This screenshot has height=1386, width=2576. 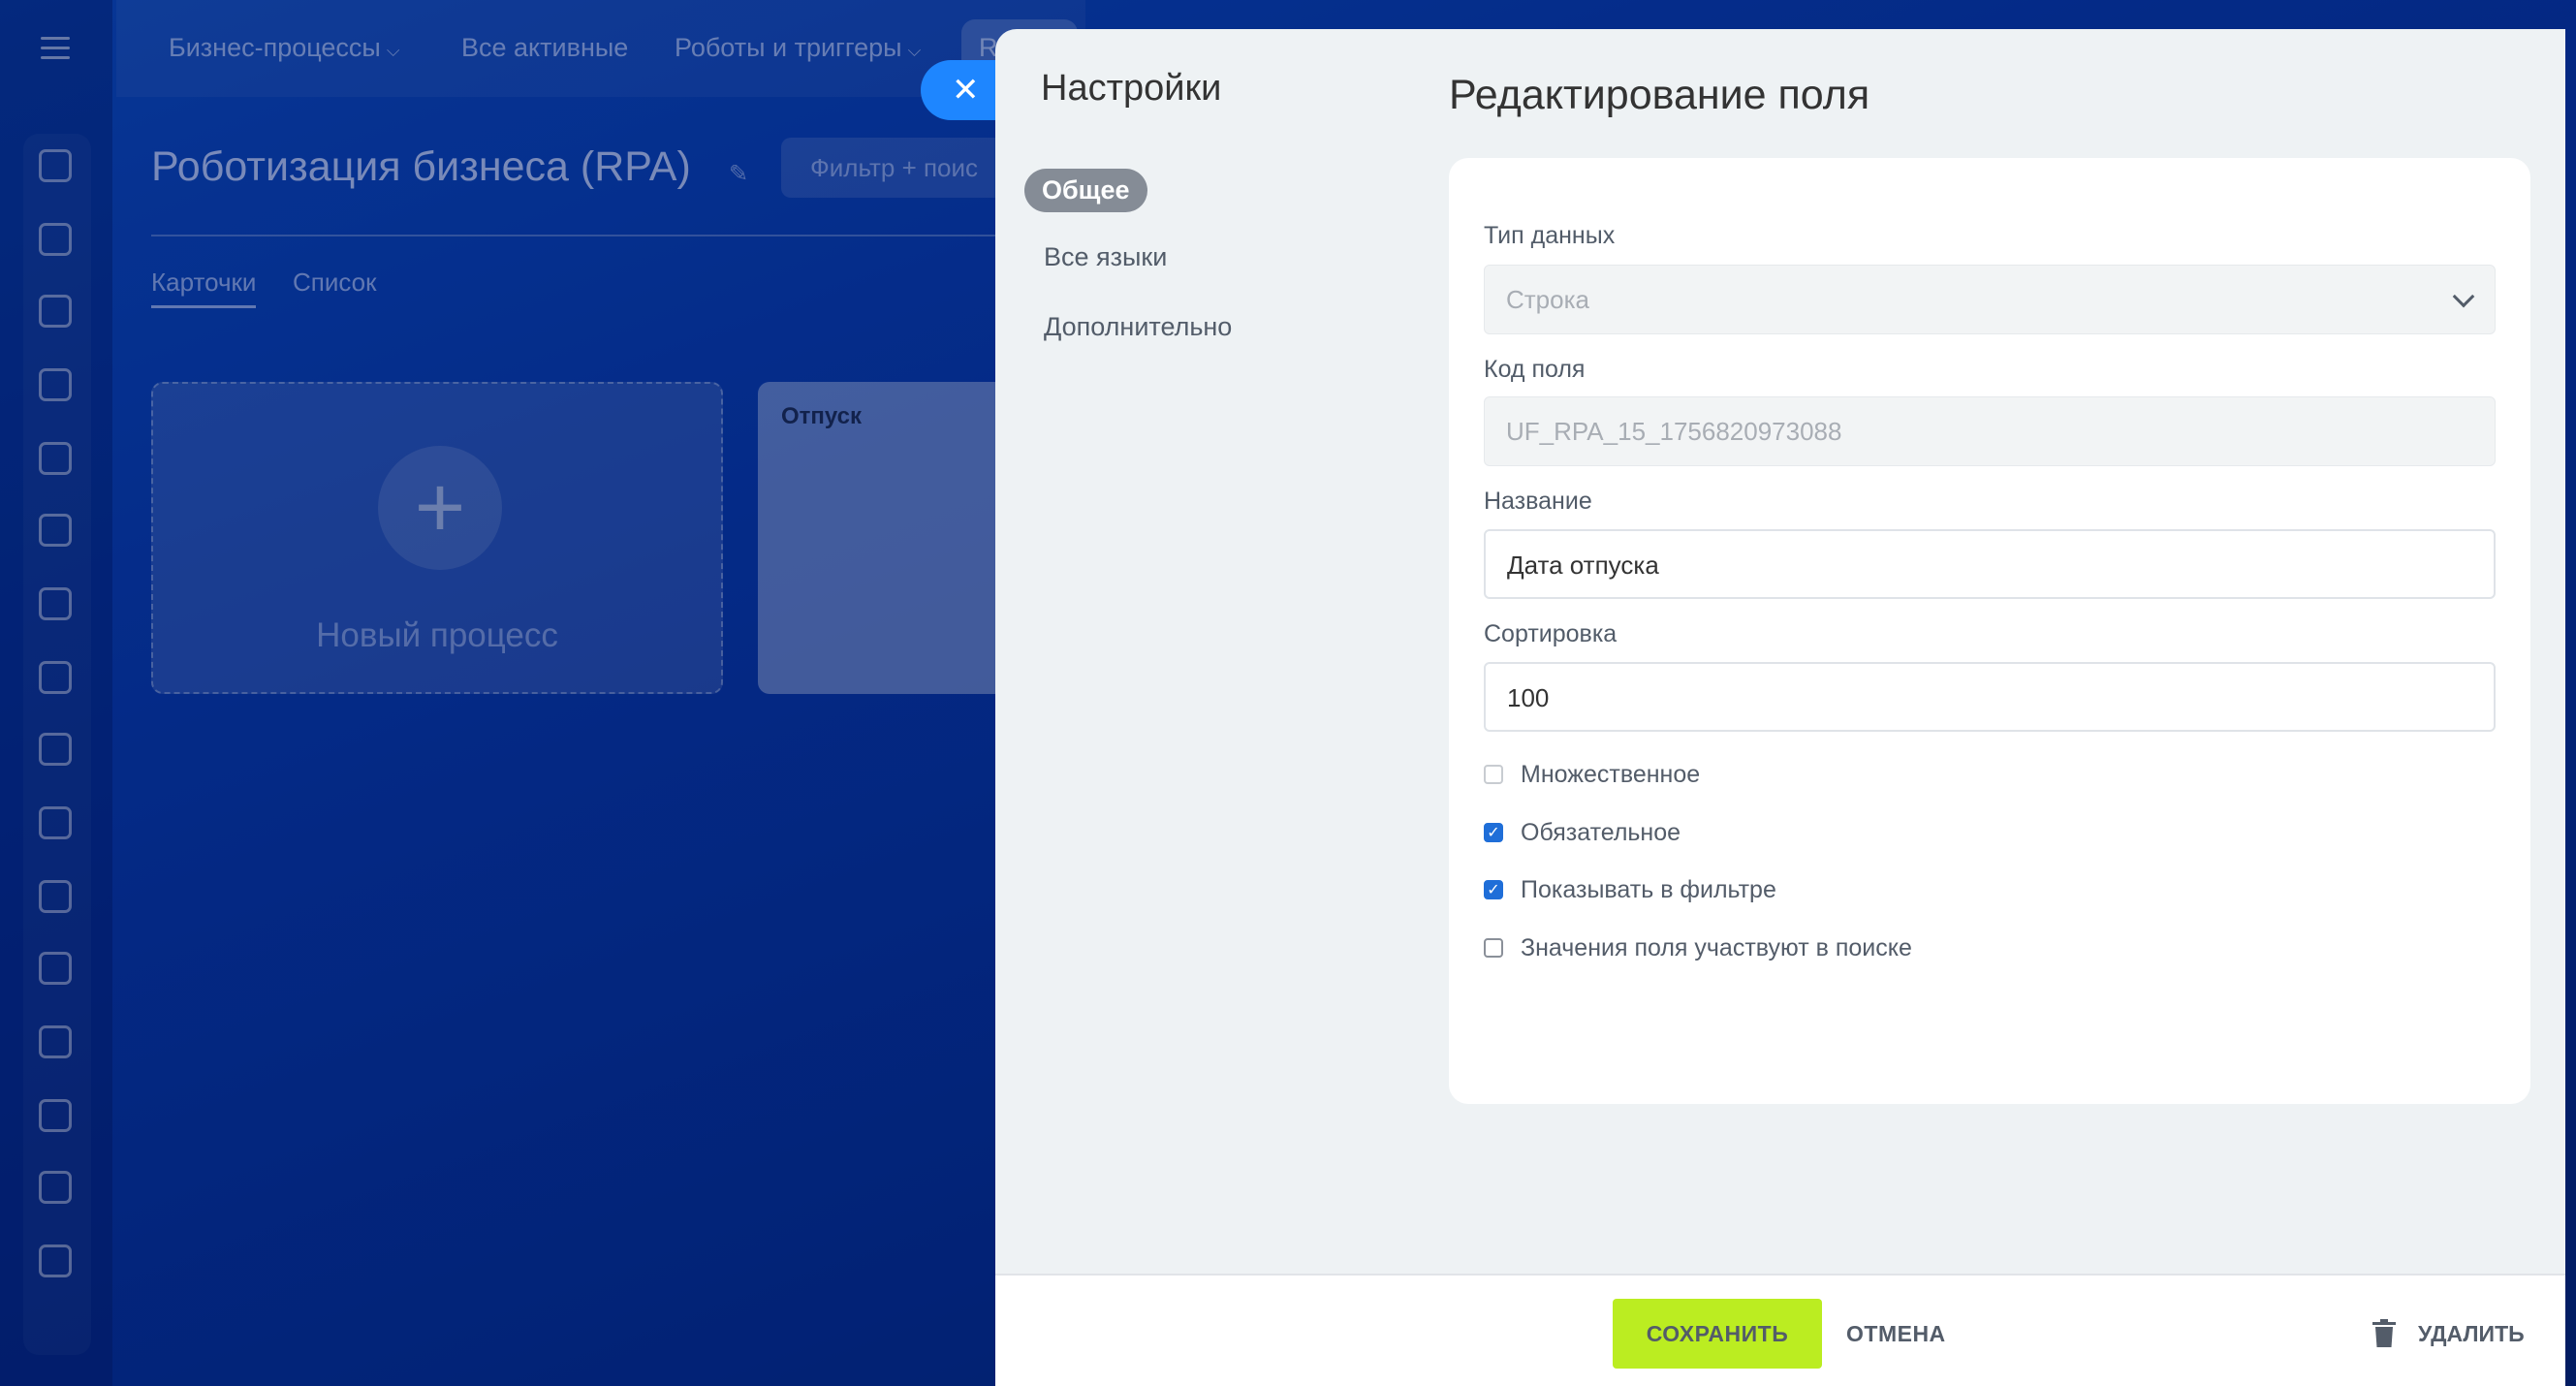 What do you see at coordinates (1105, 257) in the screenshot?
I see `nav-item-all-languages: Все языки` at bounding box center [1105, 257].